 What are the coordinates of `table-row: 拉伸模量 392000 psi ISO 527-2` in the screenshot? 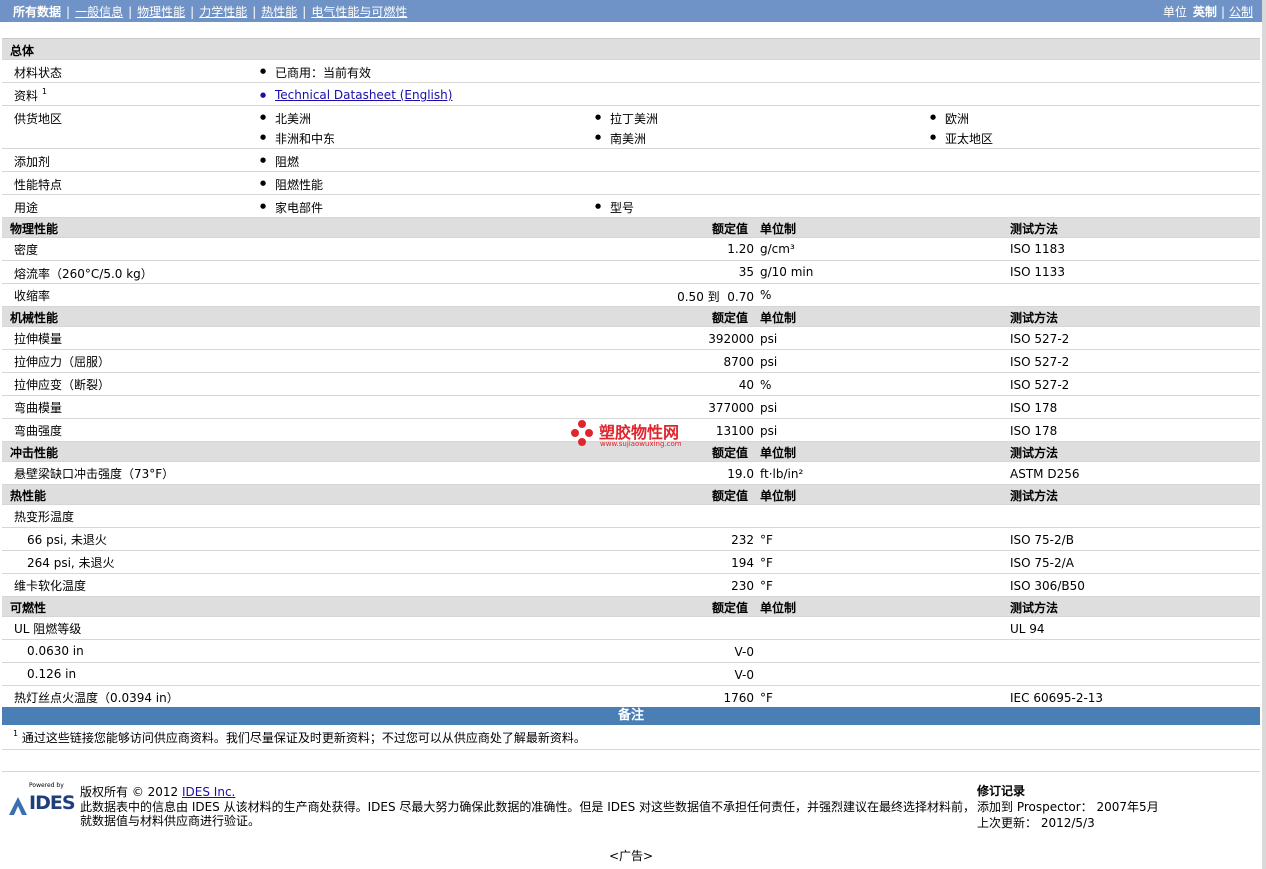 It's located at (631, 338).